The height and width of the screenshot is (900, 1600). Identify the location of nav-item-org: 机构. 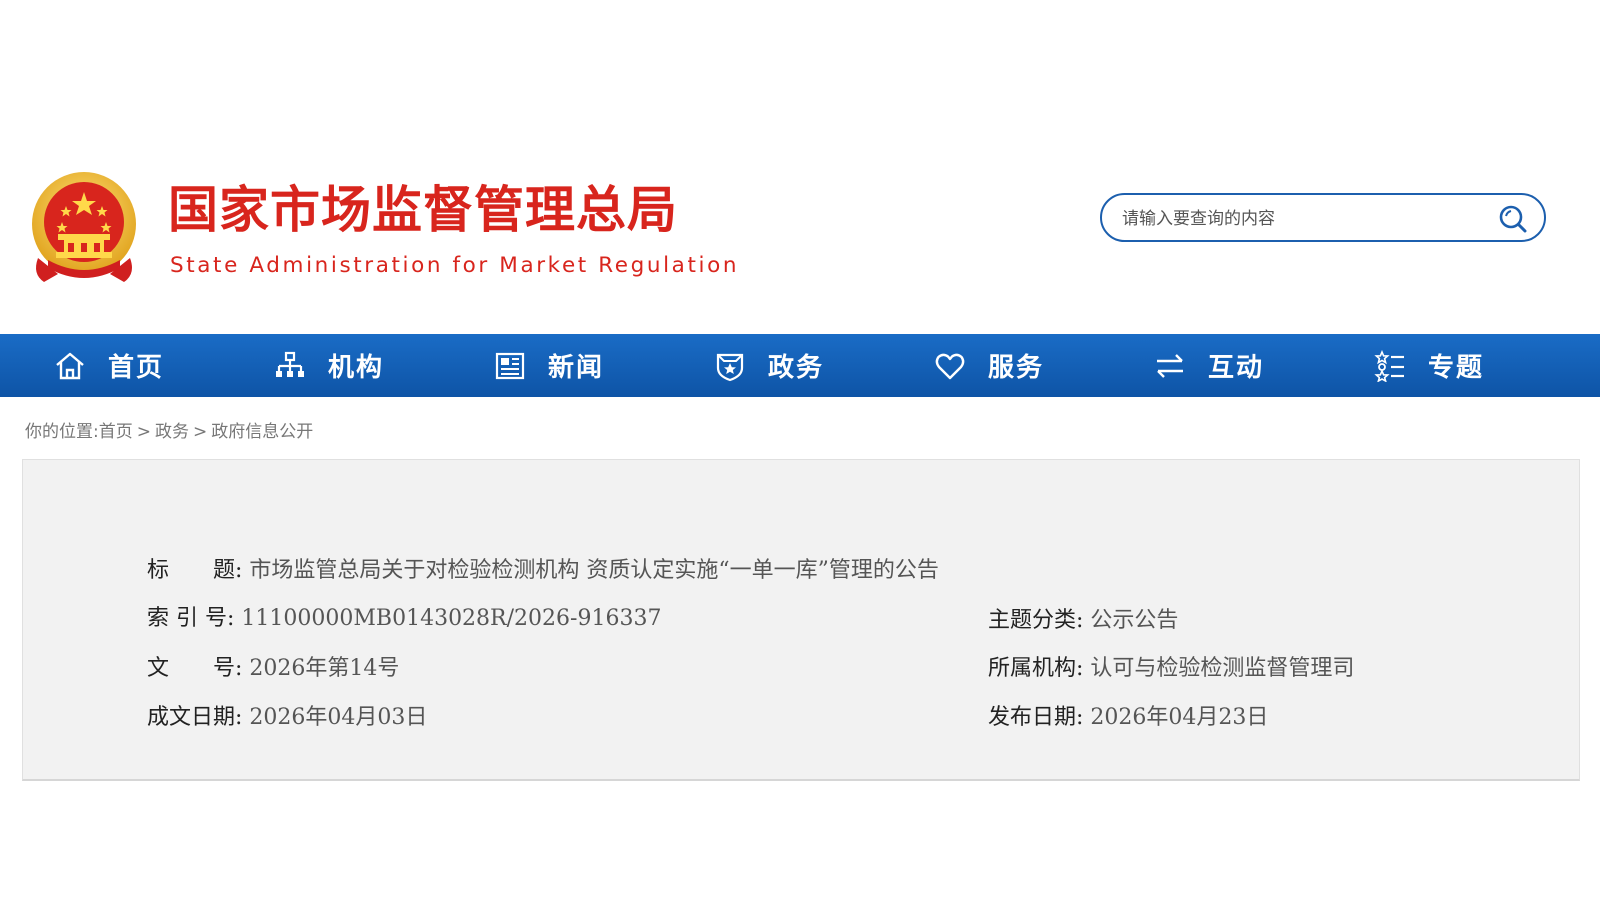
(329, 365).